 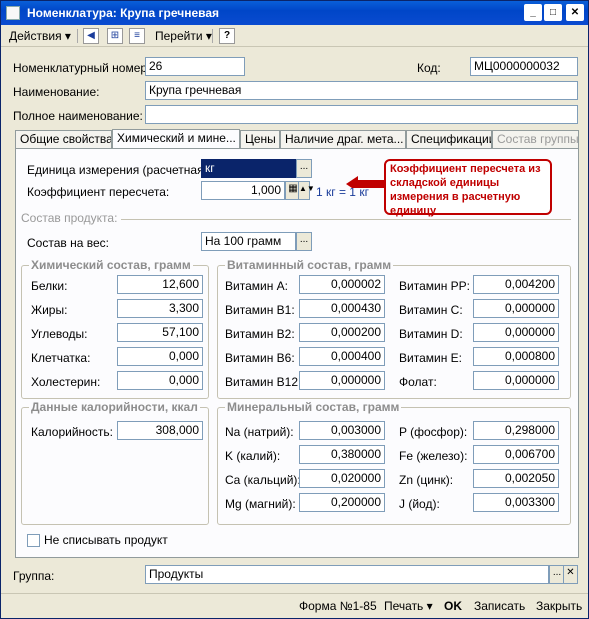 What do you see at coordinates (260, 334) in the screenshot?
I see `vitamin-label: Витамин B2:` at bounding box center [260, 334].